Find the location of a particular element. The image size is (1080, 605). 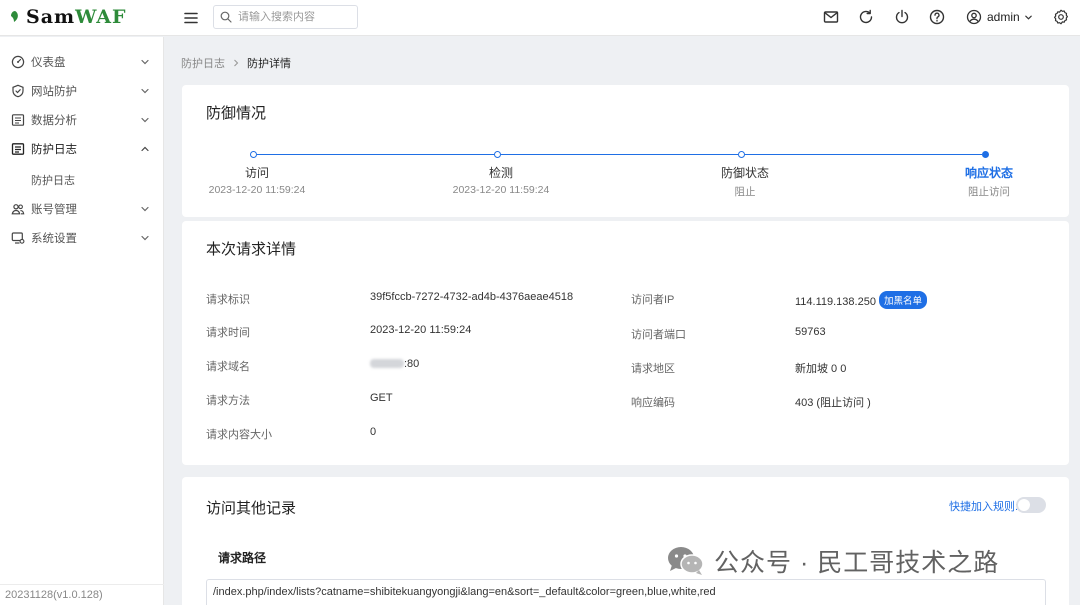

breadcrumb-parent: 防护日志 is located at coordinates (203, 63).